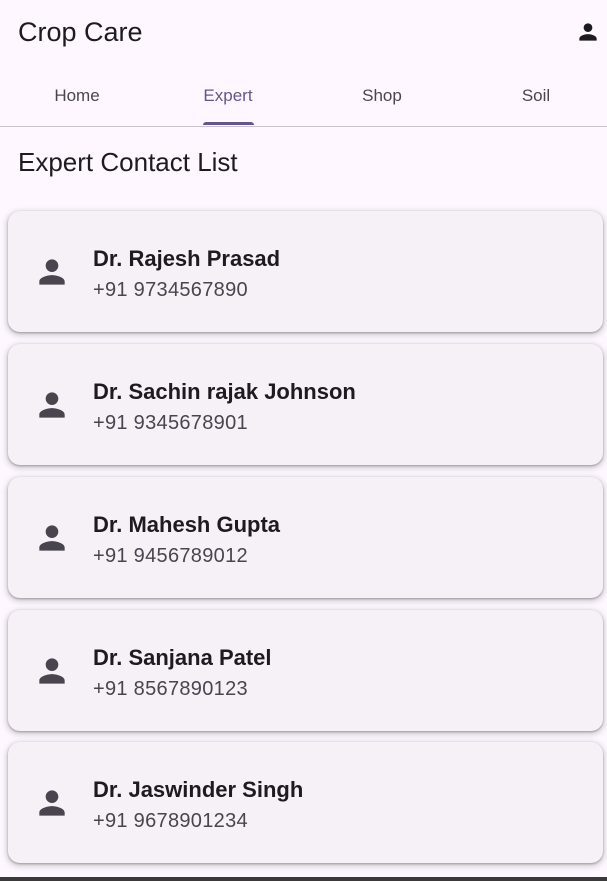 The image size is (607, 881). I want to click on contact-phone: +91 8567890123, so click(170, 689).